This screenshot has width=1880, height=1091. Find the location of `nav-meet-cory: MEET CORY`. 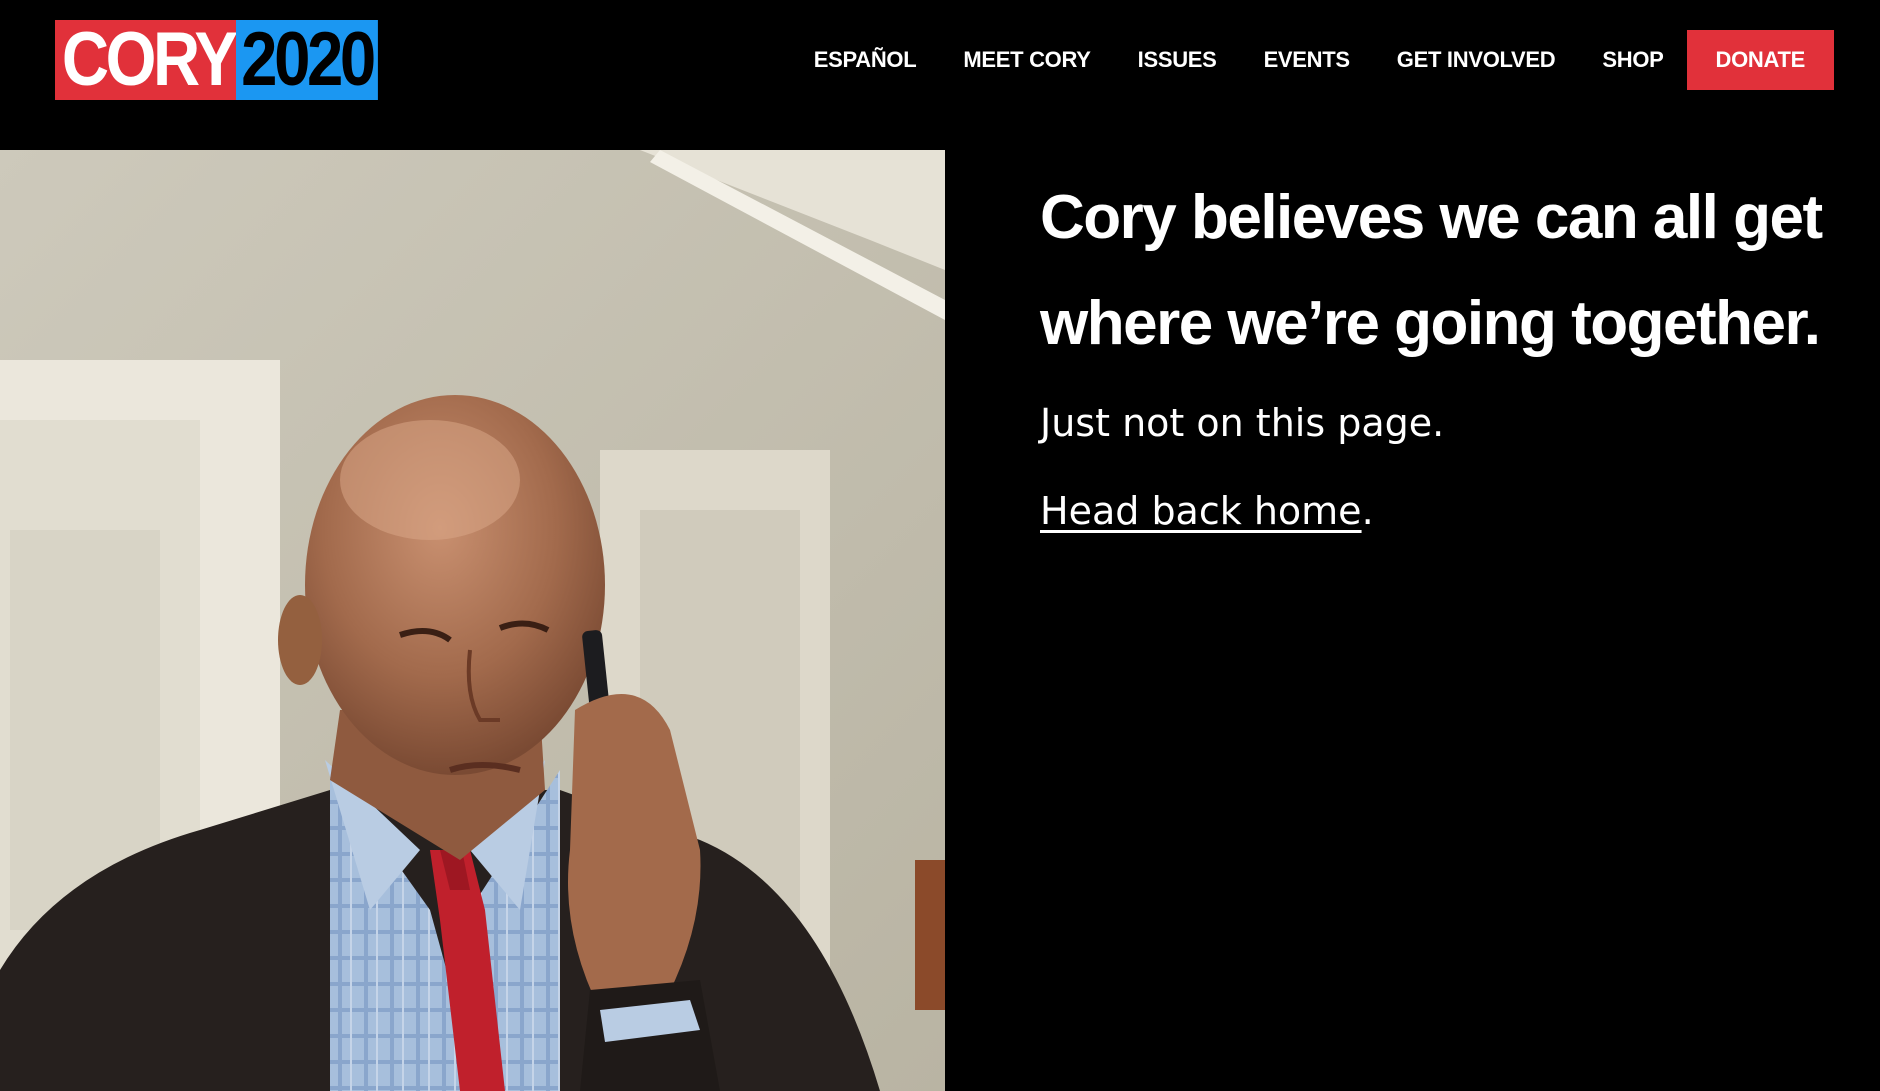

nav-meet-cory: MEET CORY is located at coordinates (1027, 60).